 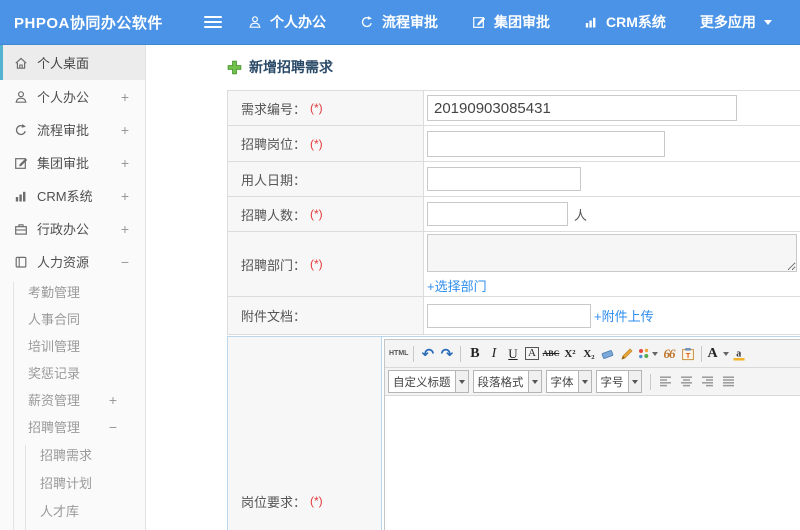 What do you see at coordinates (287, 22) in the screenshot?
I see `nav-item: 个人办公` at bounding box center [287, 22].